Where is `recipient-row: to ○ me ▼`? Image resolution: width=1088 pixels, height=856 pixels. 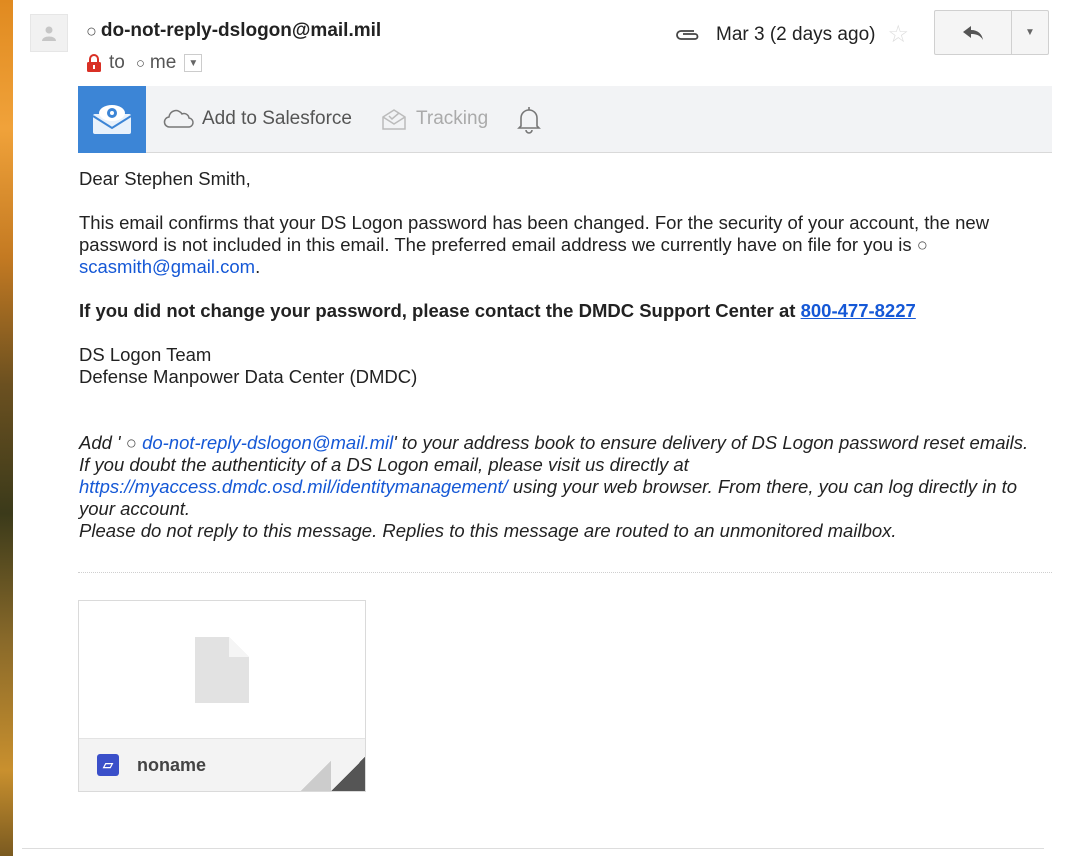 recipient-row: to ○ me ▼ is located at coordinates (144, 63).